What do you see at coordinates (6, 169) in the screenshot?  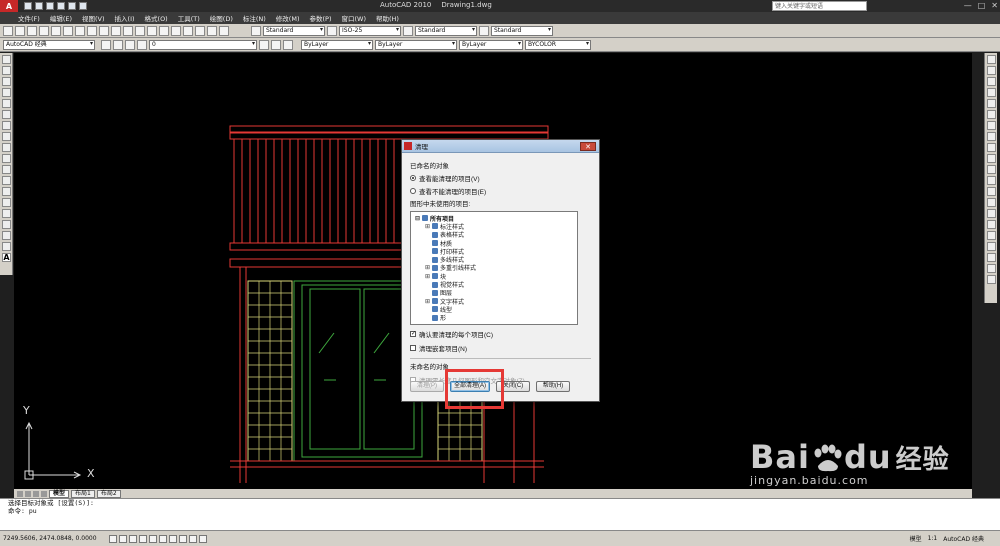 I see `ellipse-arc-icon` at bounding box center [6, 169].